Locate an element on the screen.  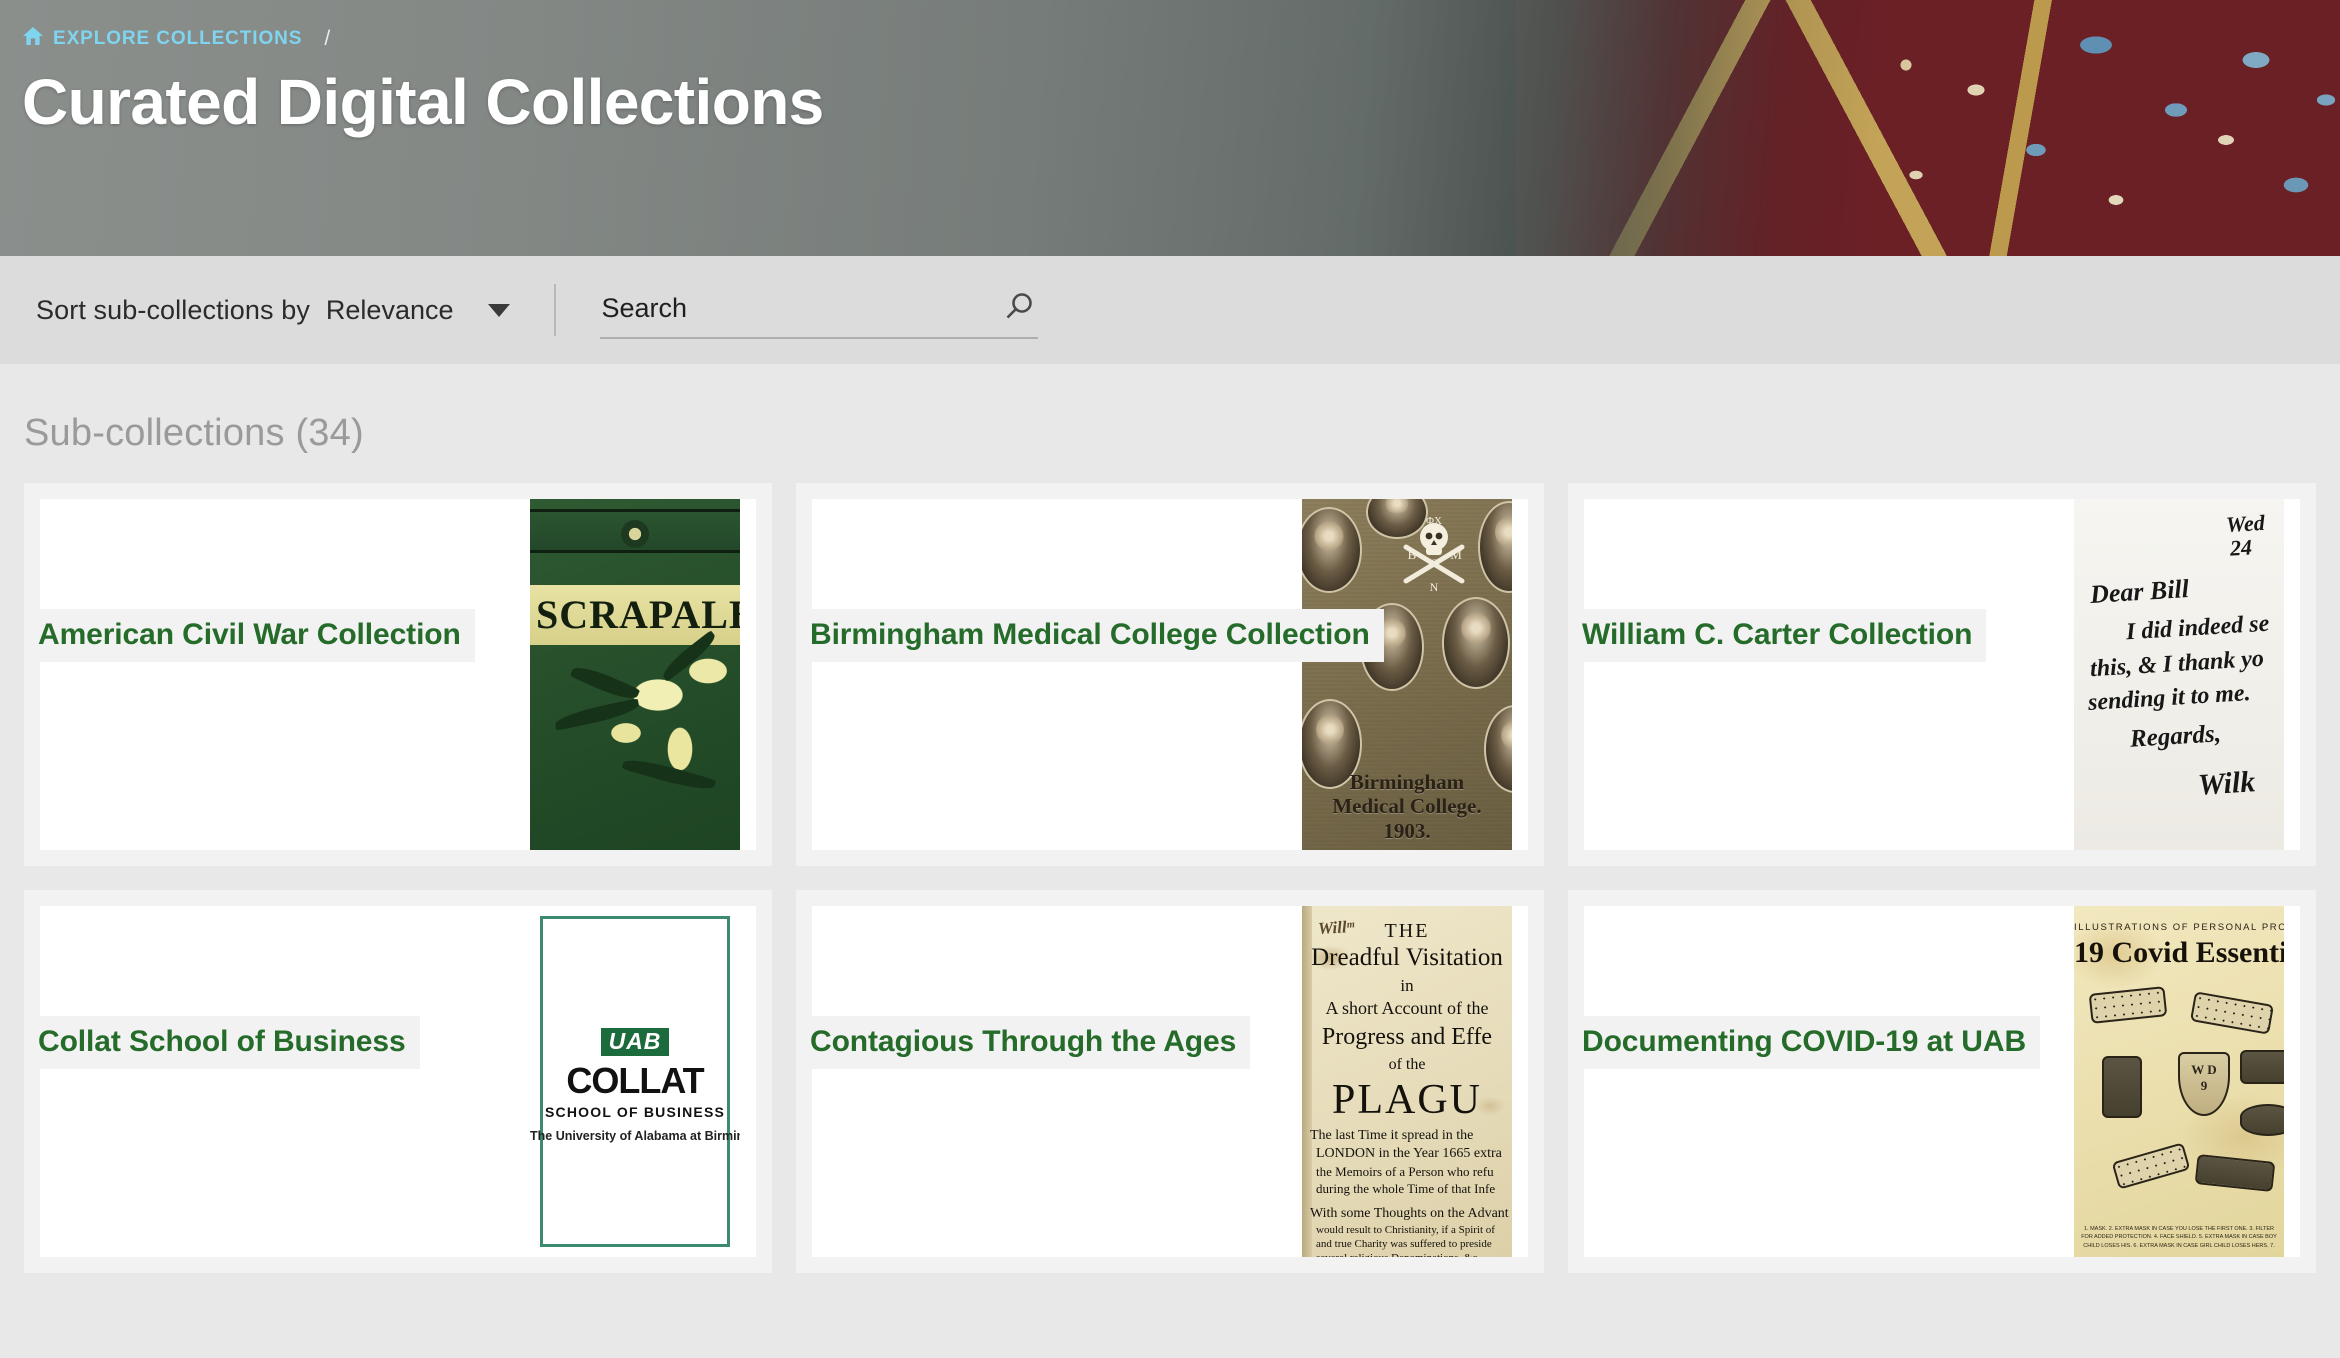
collat-wordmark: COLLAT is located at coordinates (635, 1080).